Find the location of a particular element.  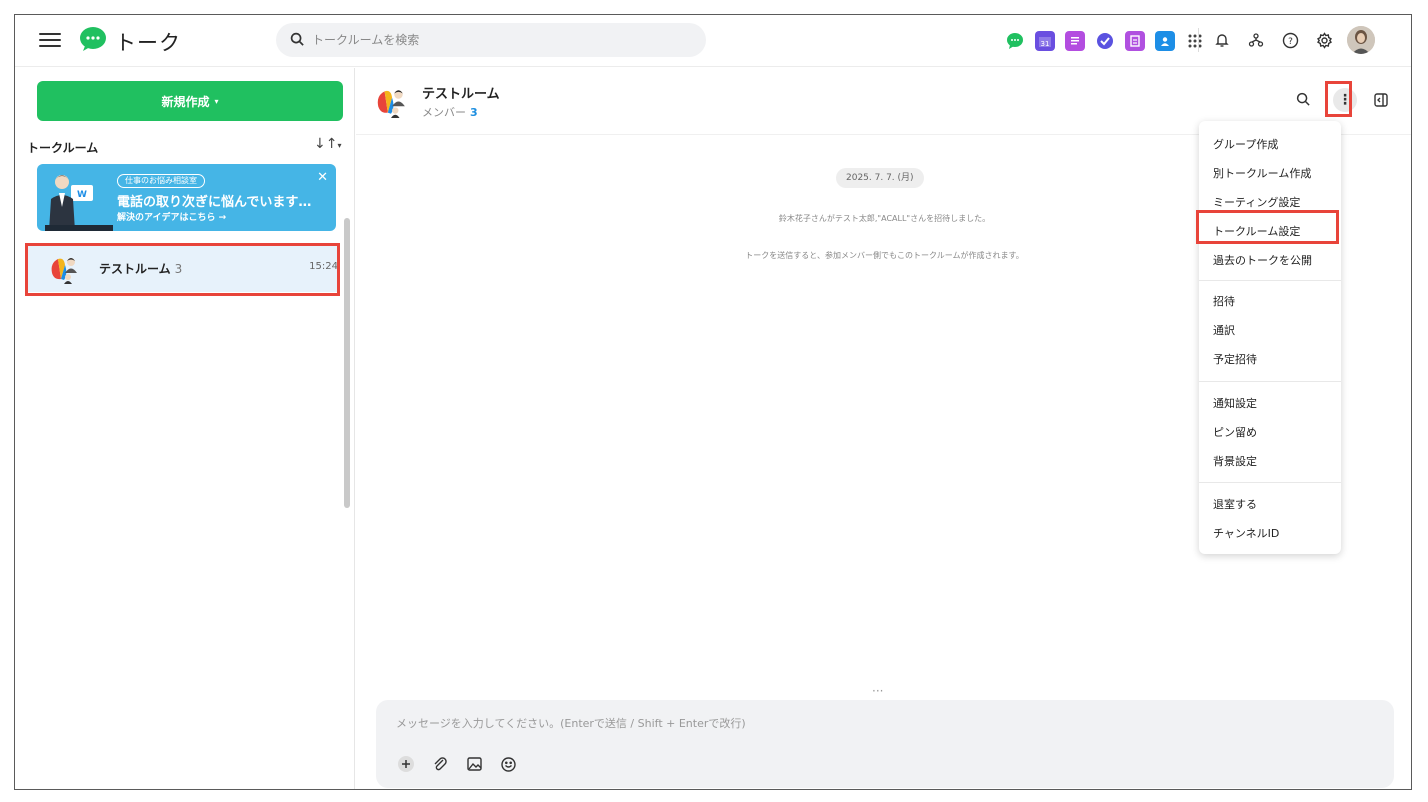

composer-toolbar is located at coordinates (457, 764).